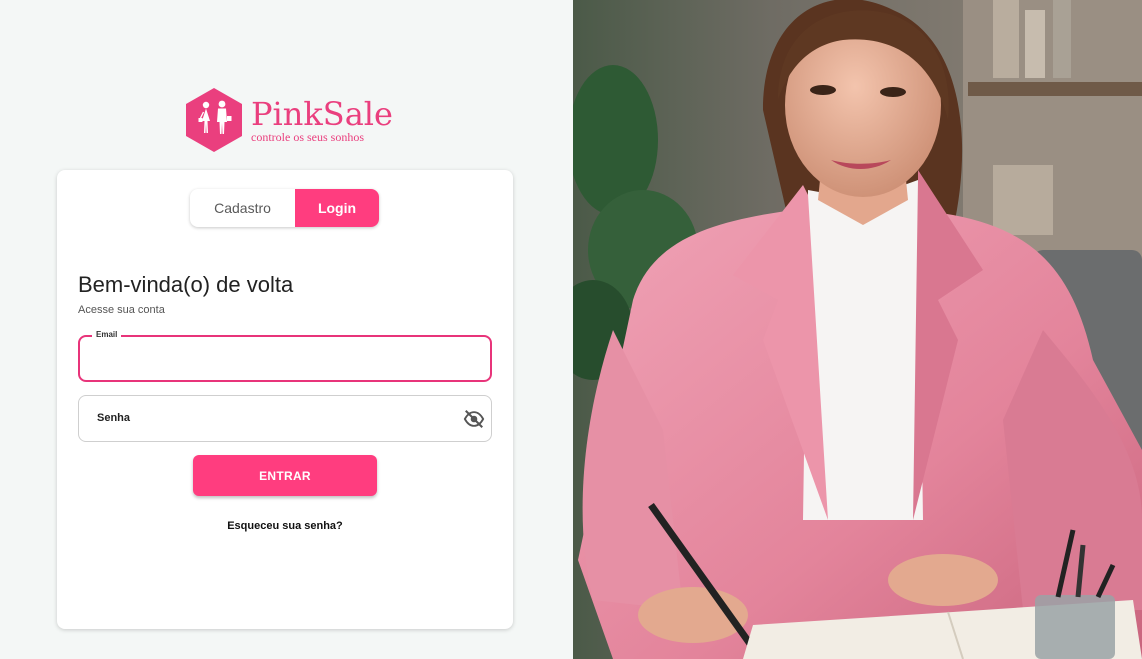 The height and width of the screenshot is (659, 1142). What do you see at coordinates (121, 310) in the screenshot?
I see `page-subtitle: Acesse sua conta` at bounding box center [121, 310].